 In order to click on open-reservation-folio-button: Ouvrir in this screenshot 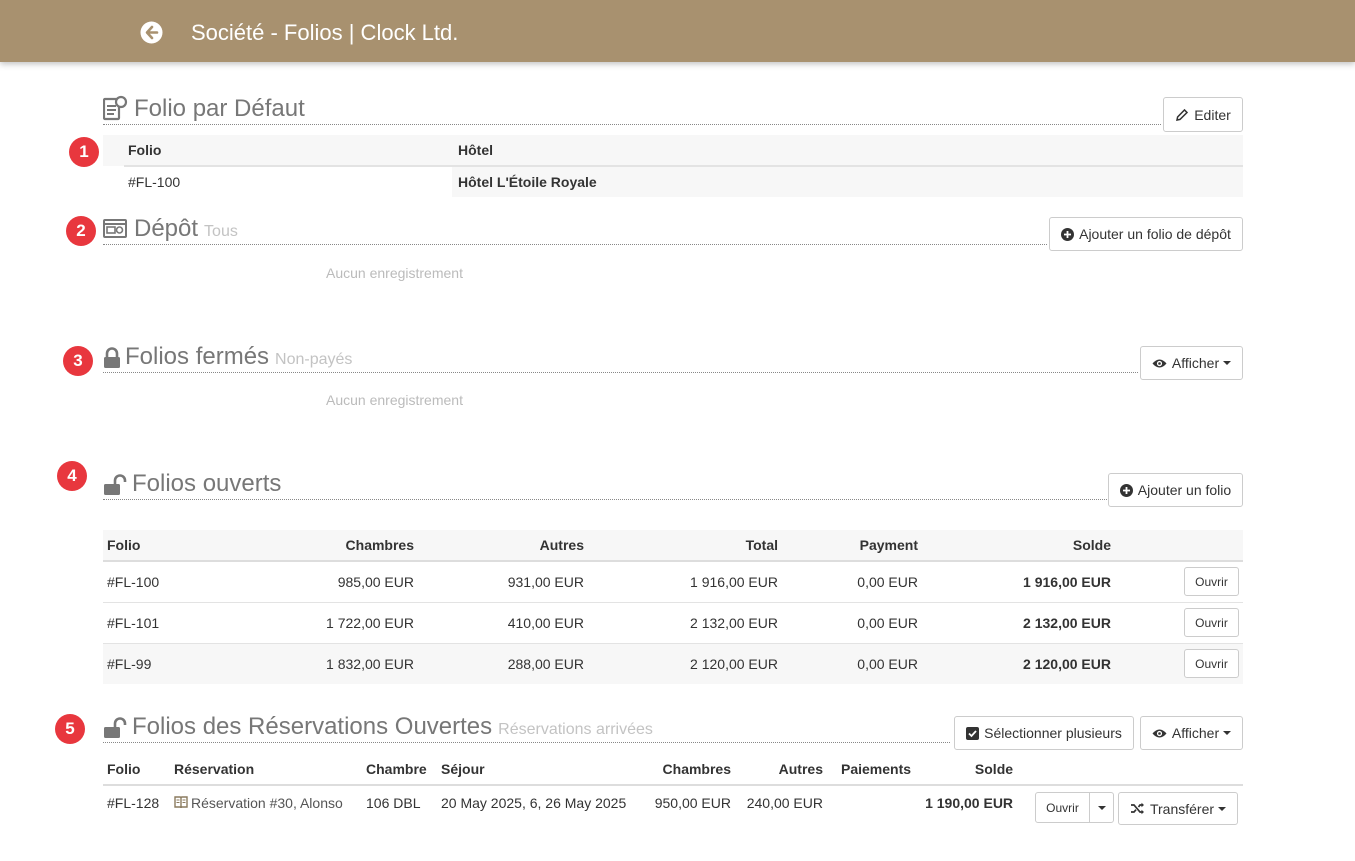, I will do `click(1062, 807)`.